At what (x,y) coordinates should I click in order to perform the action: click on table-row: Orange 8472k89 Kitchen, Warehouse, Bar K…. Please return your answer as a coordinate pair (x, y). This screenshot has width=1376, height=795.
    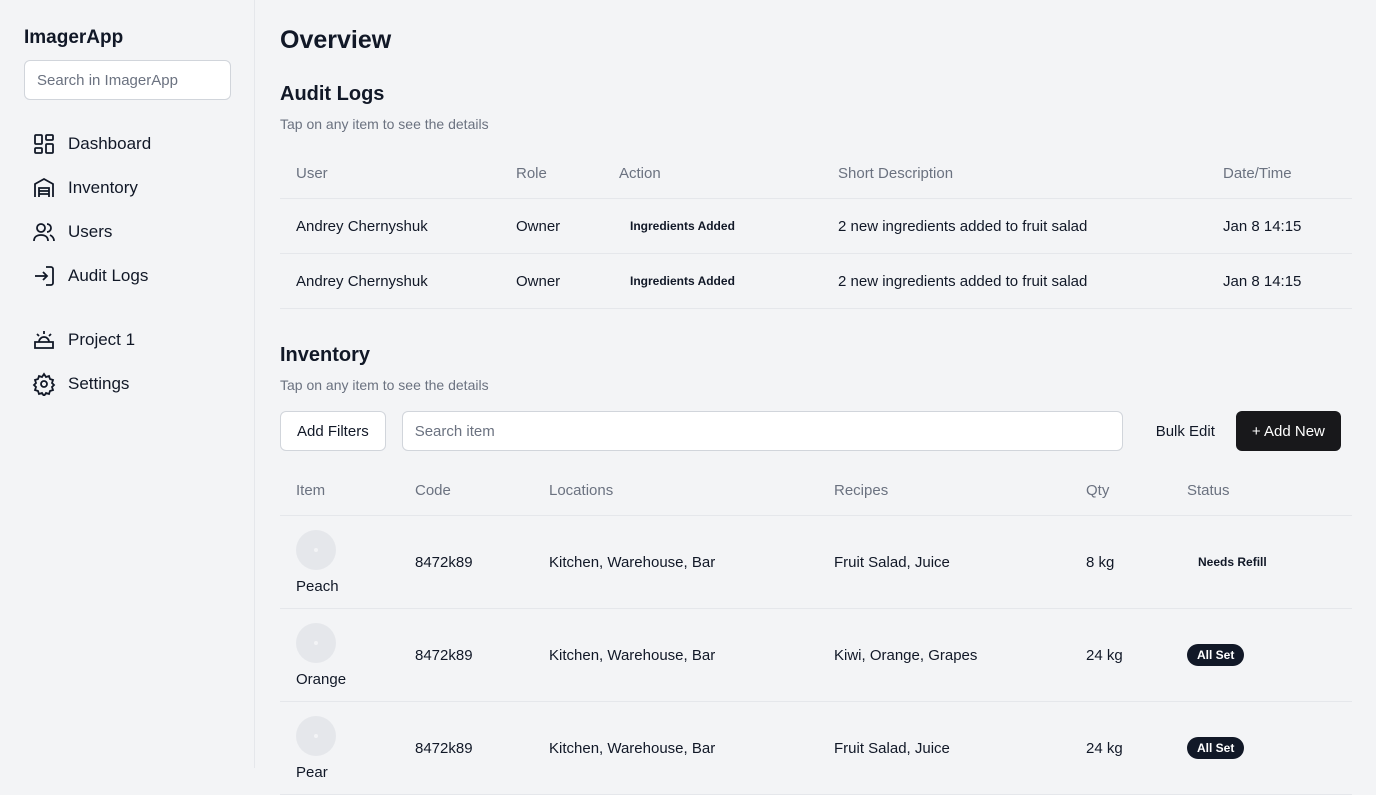
    Looking at the image, I should click on (816, 655).